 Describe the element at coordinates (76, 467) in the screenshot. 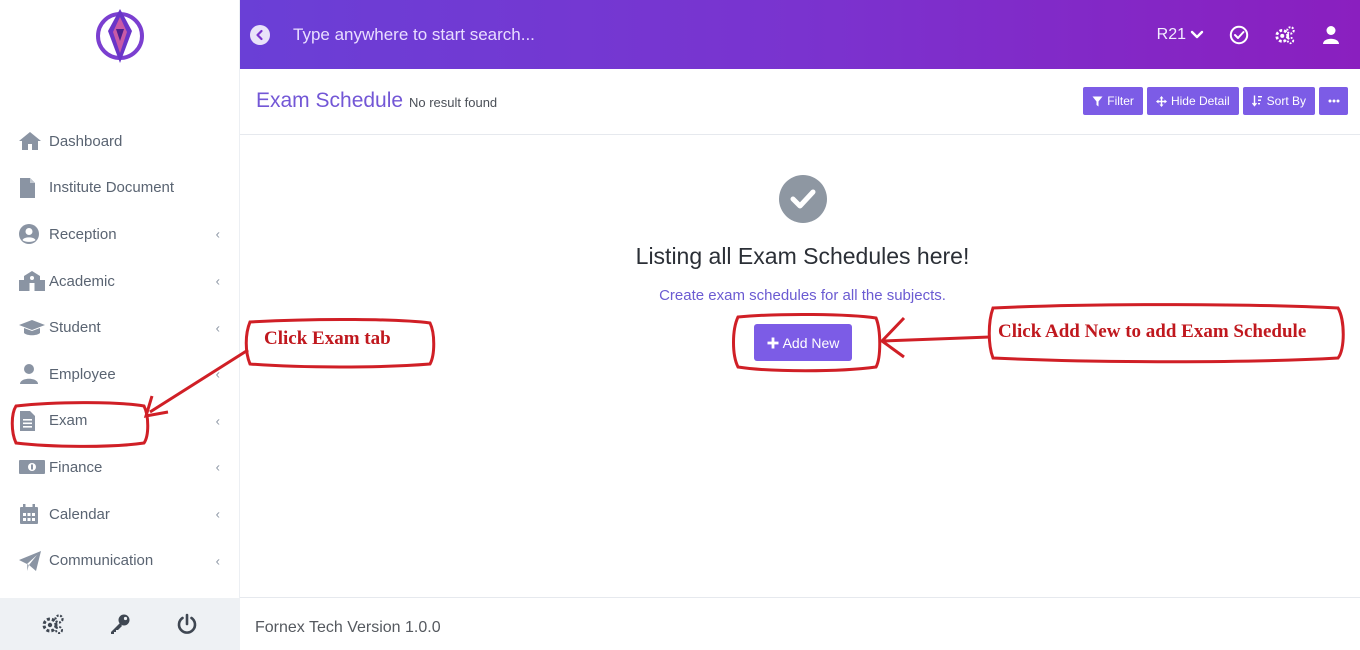

I see `sidebar-item-label: Finance` at that location.